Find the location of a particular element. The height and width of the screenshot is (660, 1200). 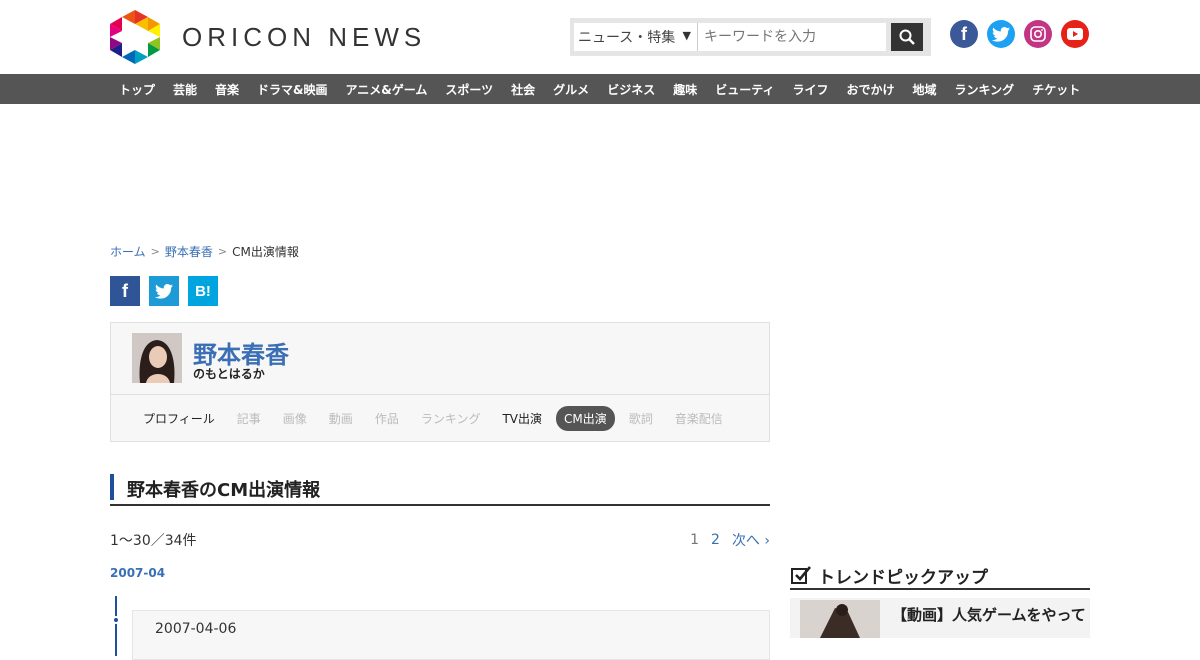

dropdown-arrow-icon: ▼ is located at coordinates (686, 35).